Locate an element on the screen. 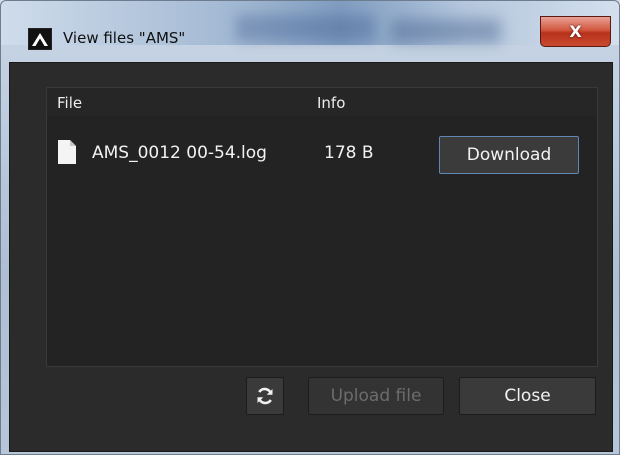 The height and width of the screenshot is (455, 620). title-bar: View files "AMS" X is located at coordinates (310, 25).